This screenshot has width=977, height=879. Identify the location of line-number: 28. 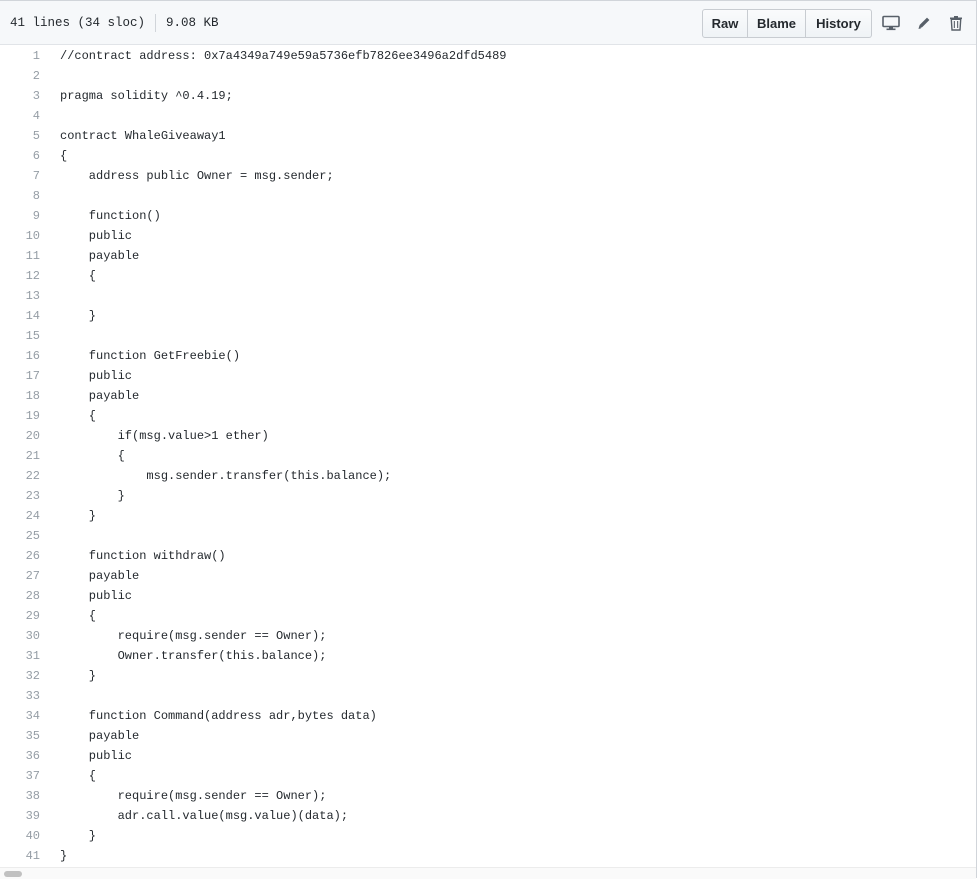
(20, 596).